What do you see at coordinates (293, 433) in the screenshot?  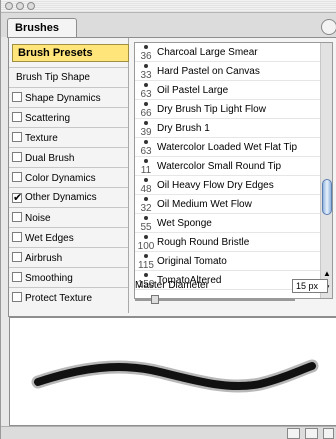 I see `new-brush-icon` at bounding box center [293, 433].